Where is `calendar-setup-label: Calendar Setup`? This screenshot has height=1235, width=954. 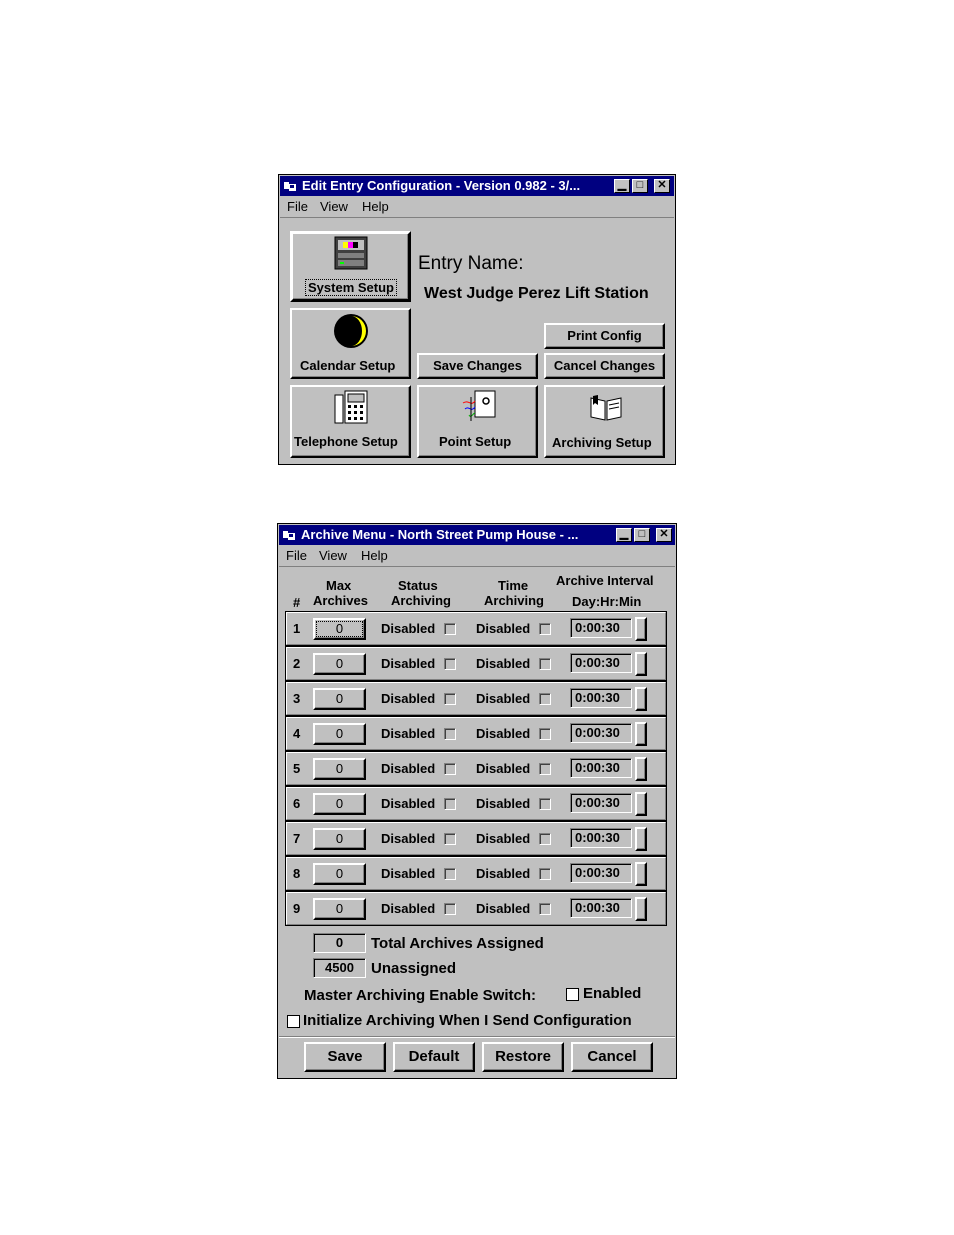
calendar-setup-label: Calendar Setup is located at coordinates (348, 365).